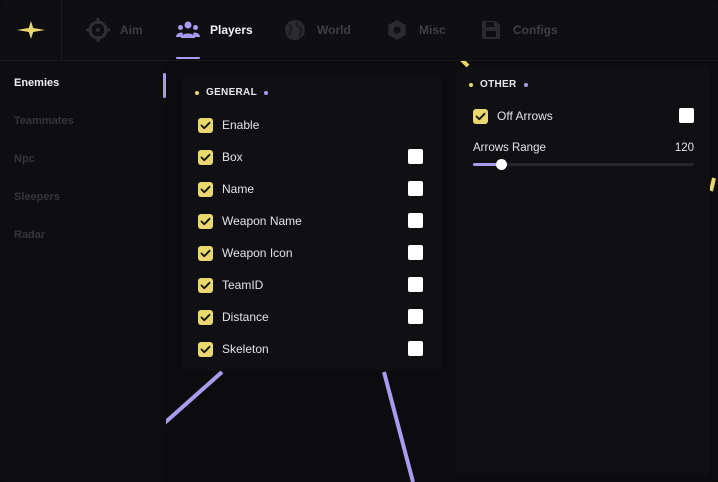 This screenshot has width=718, height=482. What do you see at coordinates (44, 121) in the screenshot?
I see `sidebar-item-teammates: Teammates` at bounding box center [44, 121].